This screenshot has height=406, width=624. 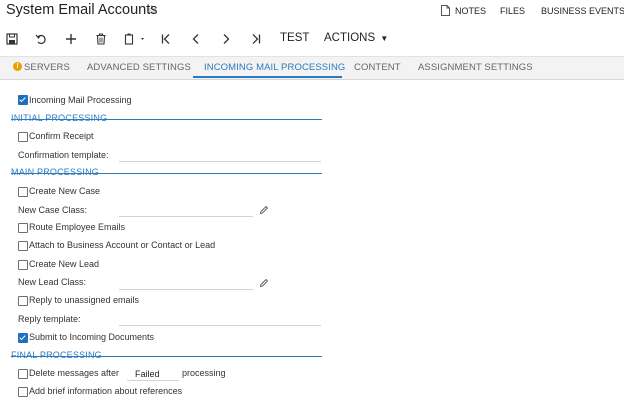 I want to click on delete-messages-checkbox, so click(x=23, y=374).